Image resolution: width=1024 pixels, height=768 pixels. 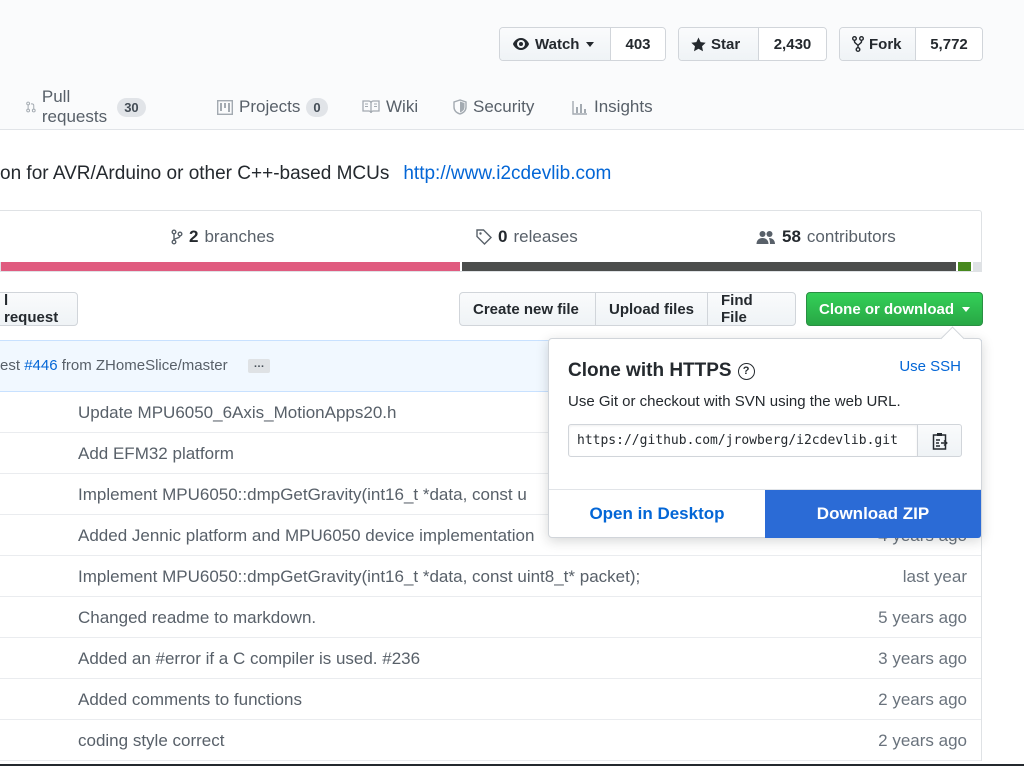 What do you see at coordinates (460, 107) in the screenshot?
I see `shield-icon` at bounding box center [460, 107].